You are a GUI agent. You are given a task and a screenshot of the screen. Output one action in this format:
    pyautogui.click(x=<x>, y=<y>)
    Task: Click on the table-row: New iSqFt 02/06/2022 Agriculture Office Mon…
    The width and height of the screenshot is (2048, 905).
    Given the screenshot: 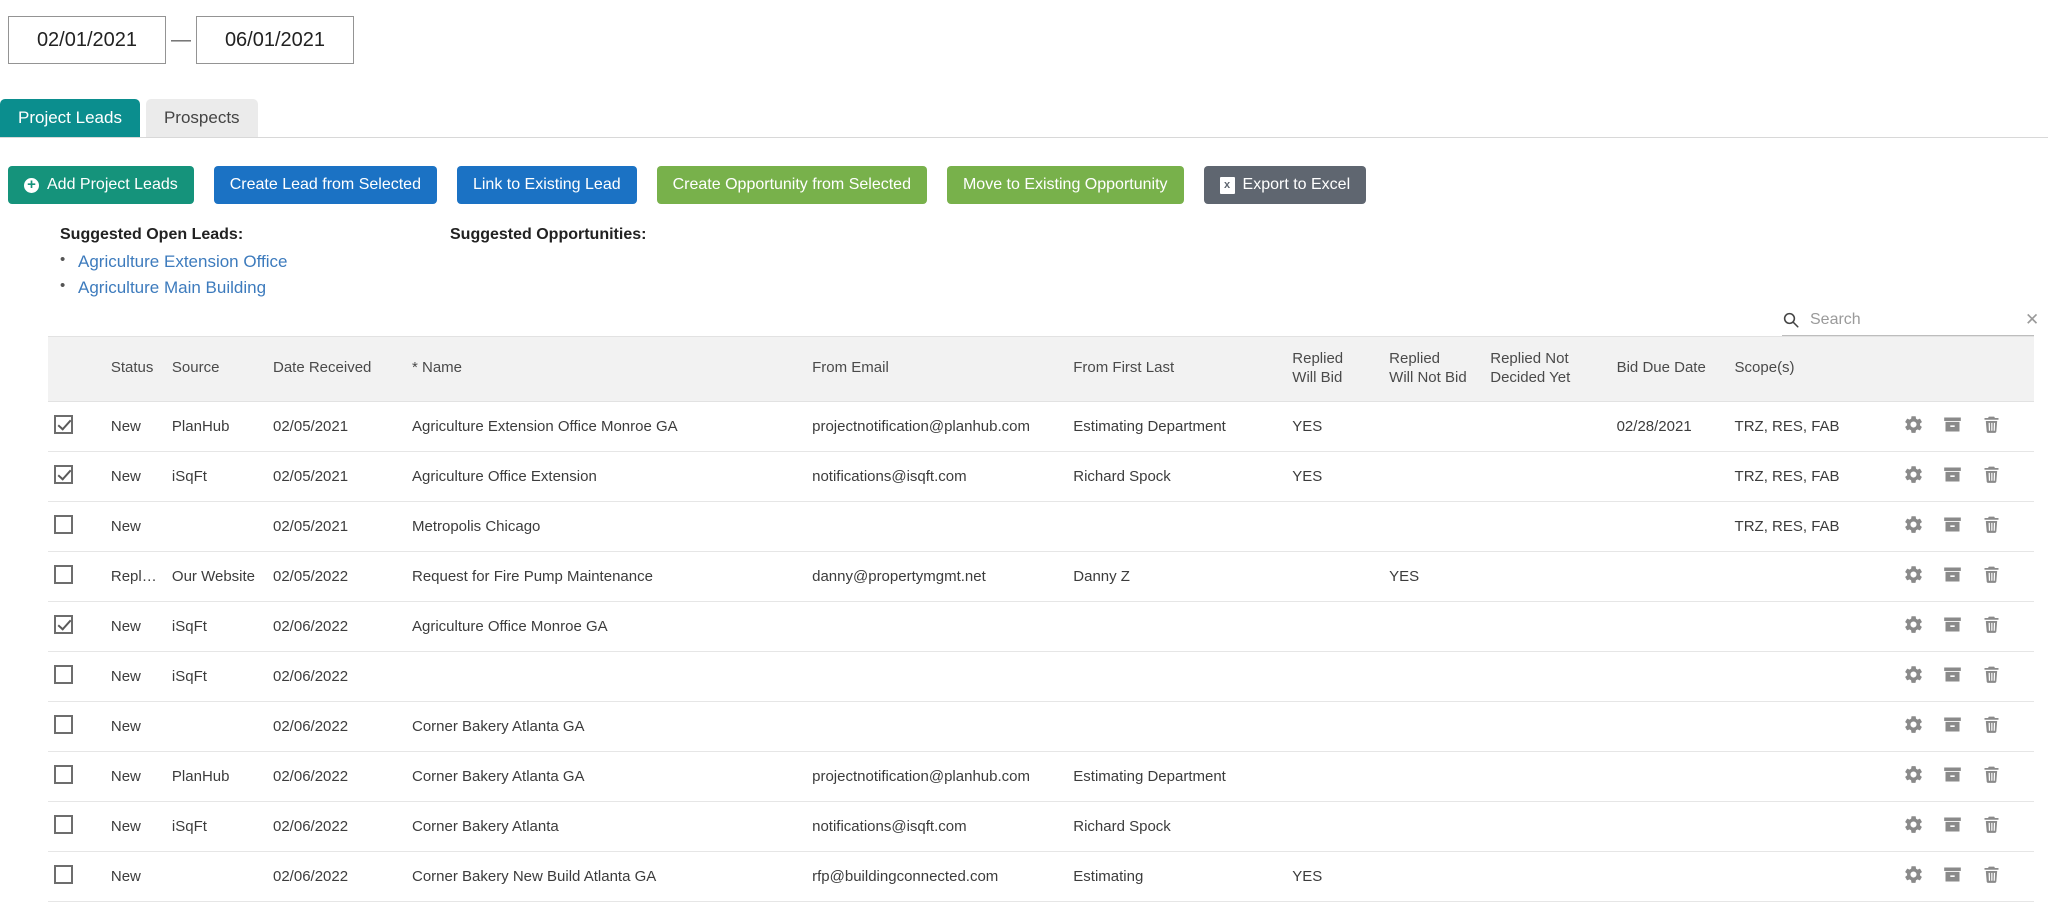 What is the action you would take?
    pyautogui.click(x=1041, y=626)
    